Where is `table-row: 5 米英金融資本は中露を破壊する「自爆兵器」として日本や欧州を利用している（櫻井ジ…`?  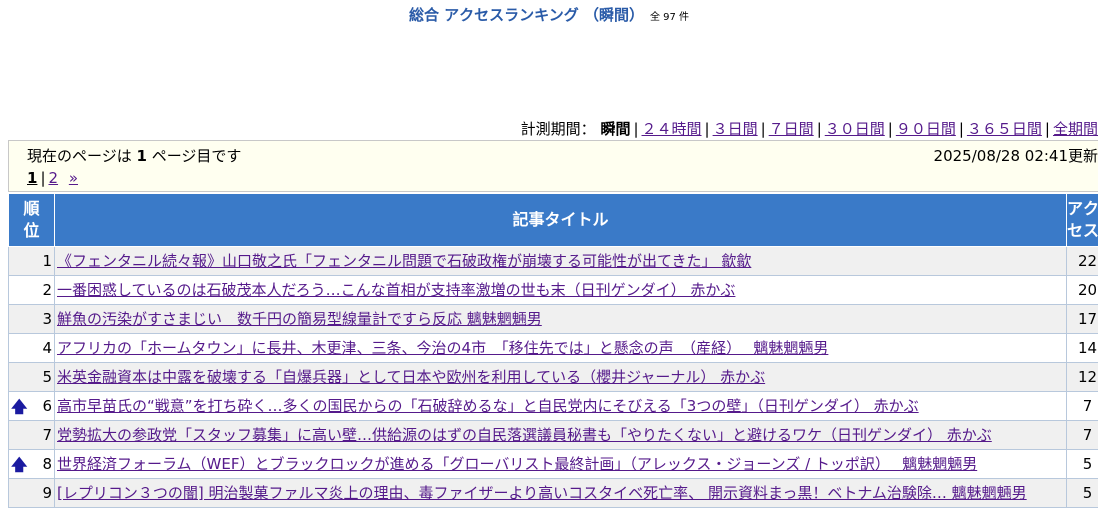
table-row: 5 米英金融資本は中露を破壊する「自爆兵器」として日本や欧州を利用している（櫻井ジ… is located at coordinates (553, 377).